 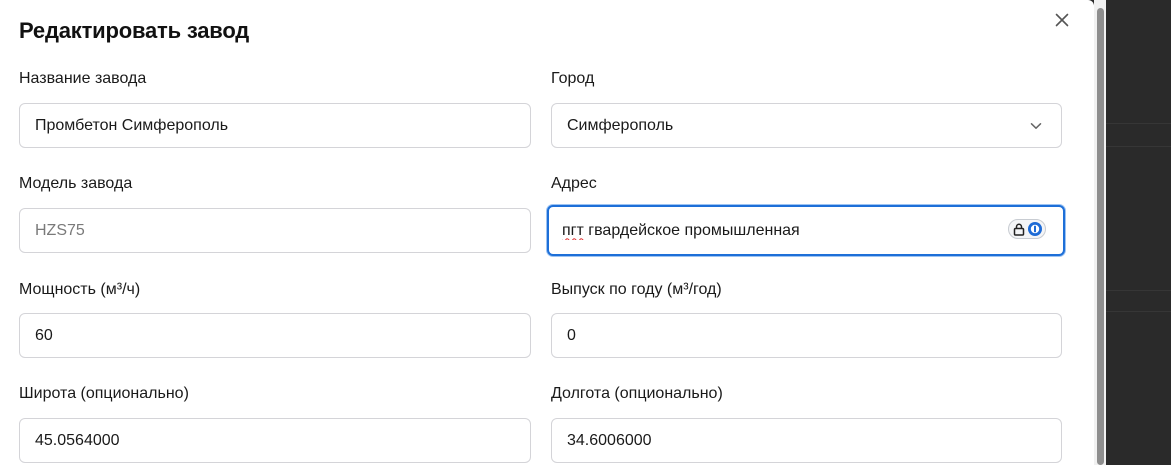 I want to click on plant-model-value: HZS75, so click(x=60, y=230).